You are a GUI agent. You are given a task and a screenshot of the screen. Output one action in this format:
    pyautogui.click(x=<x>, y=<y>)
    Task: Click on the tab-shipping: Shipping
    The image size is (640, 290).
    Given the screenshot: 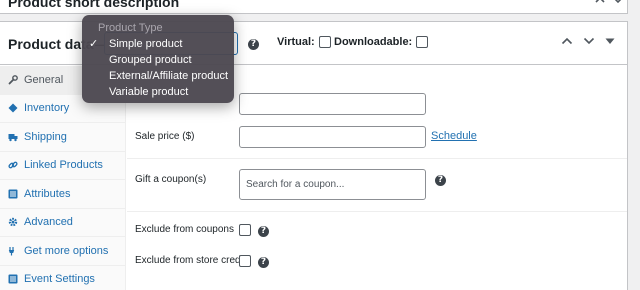 What is the action you would take?
    pyautogui.click(x=62, y=137)
    